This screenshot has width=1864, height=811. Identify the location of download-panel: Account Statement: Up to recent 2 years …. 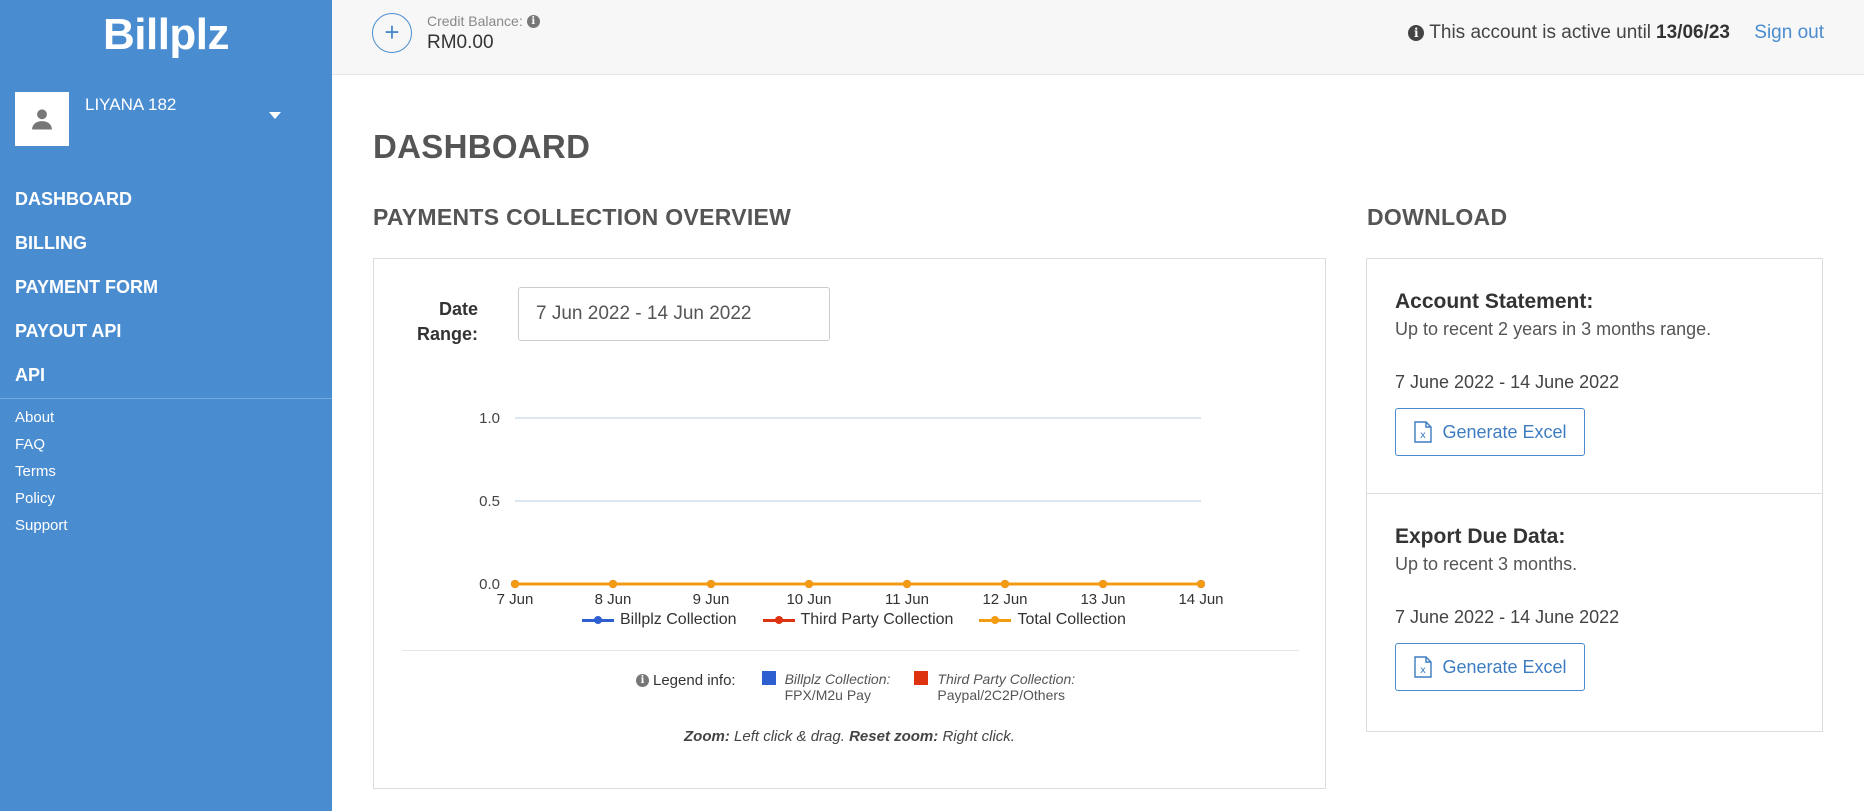
(1594, 495).